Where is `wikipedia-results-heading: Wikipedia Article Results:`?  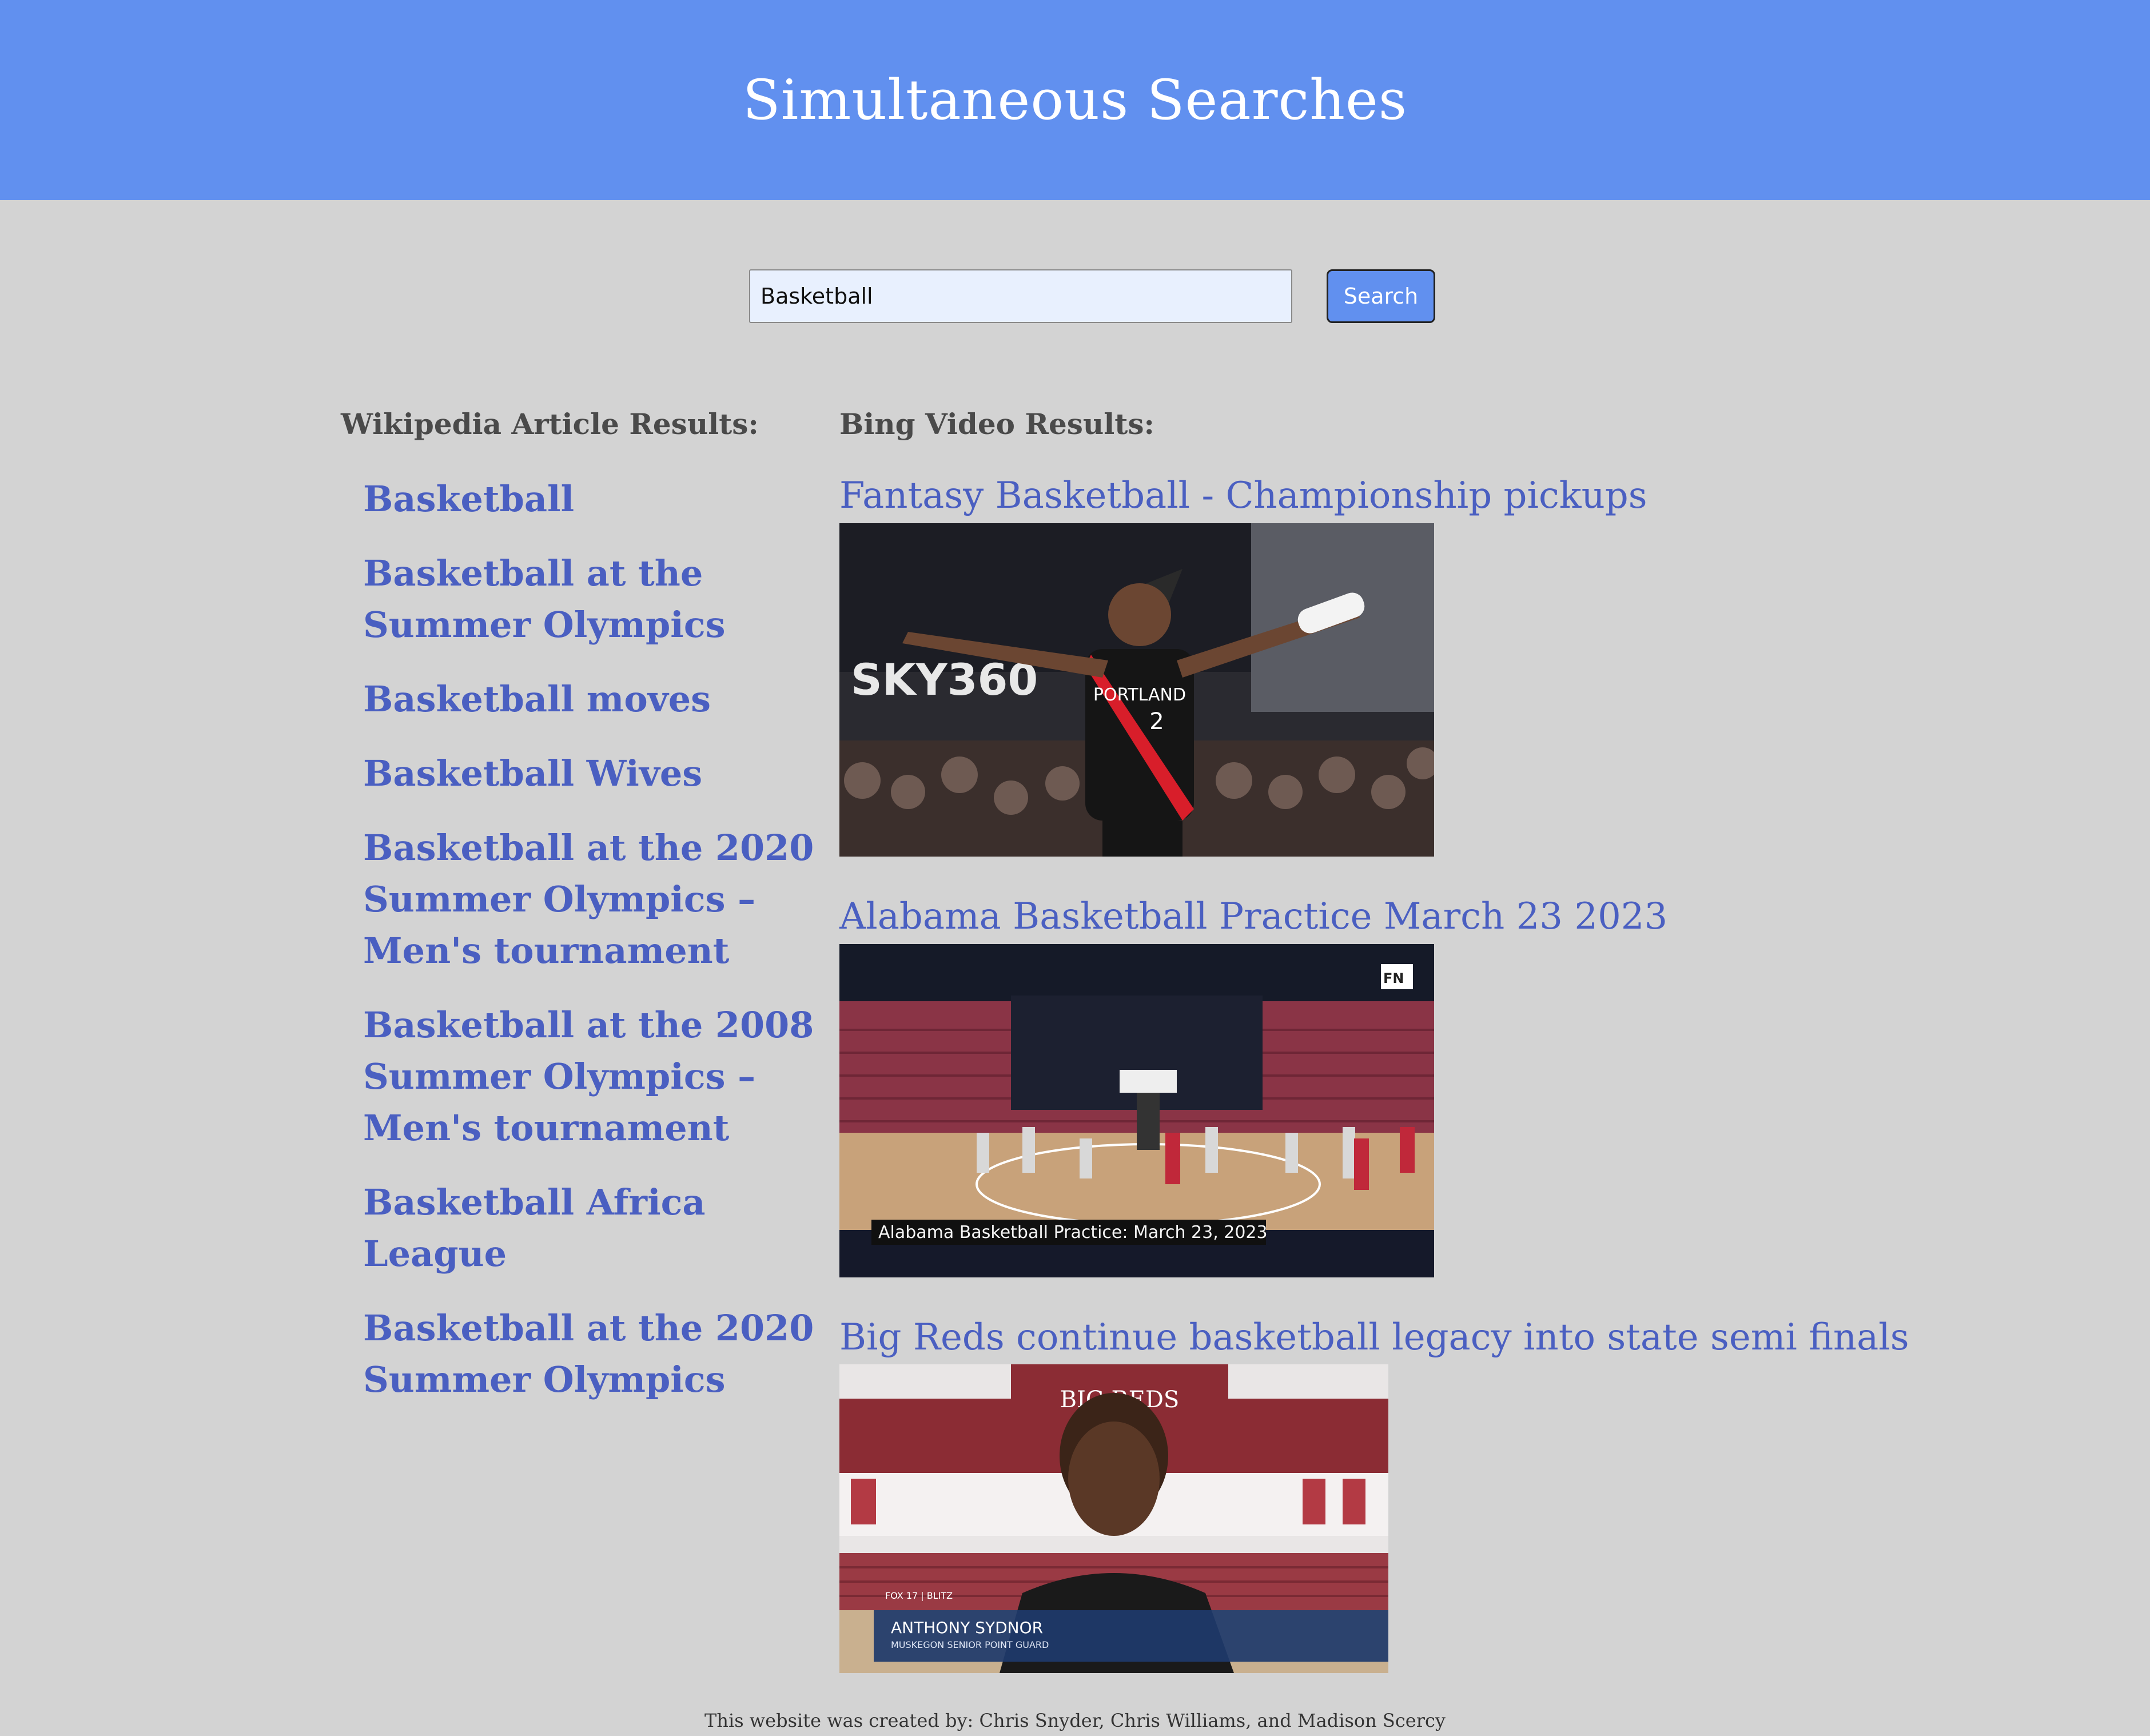 wikipedia-results-heading: Wikipedia Article Results: is located at coordinates (550, 424).